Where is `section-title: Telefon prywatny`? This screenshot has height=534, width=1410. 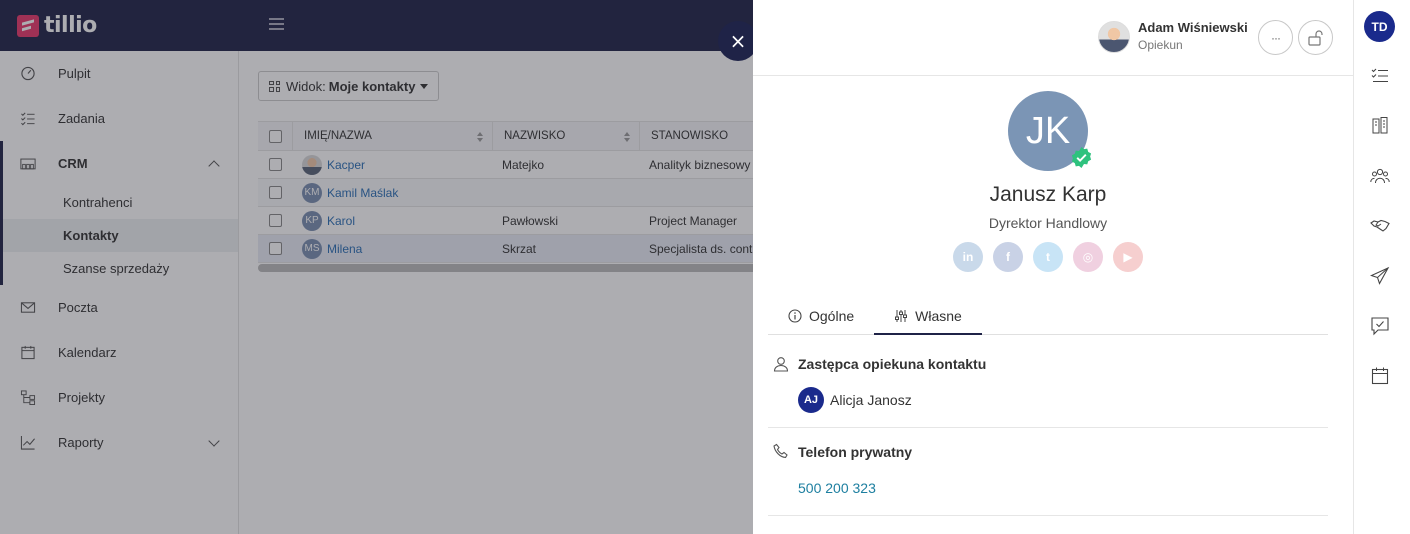 section-title: Telefon prywatny is located at coordinates (855, 452).